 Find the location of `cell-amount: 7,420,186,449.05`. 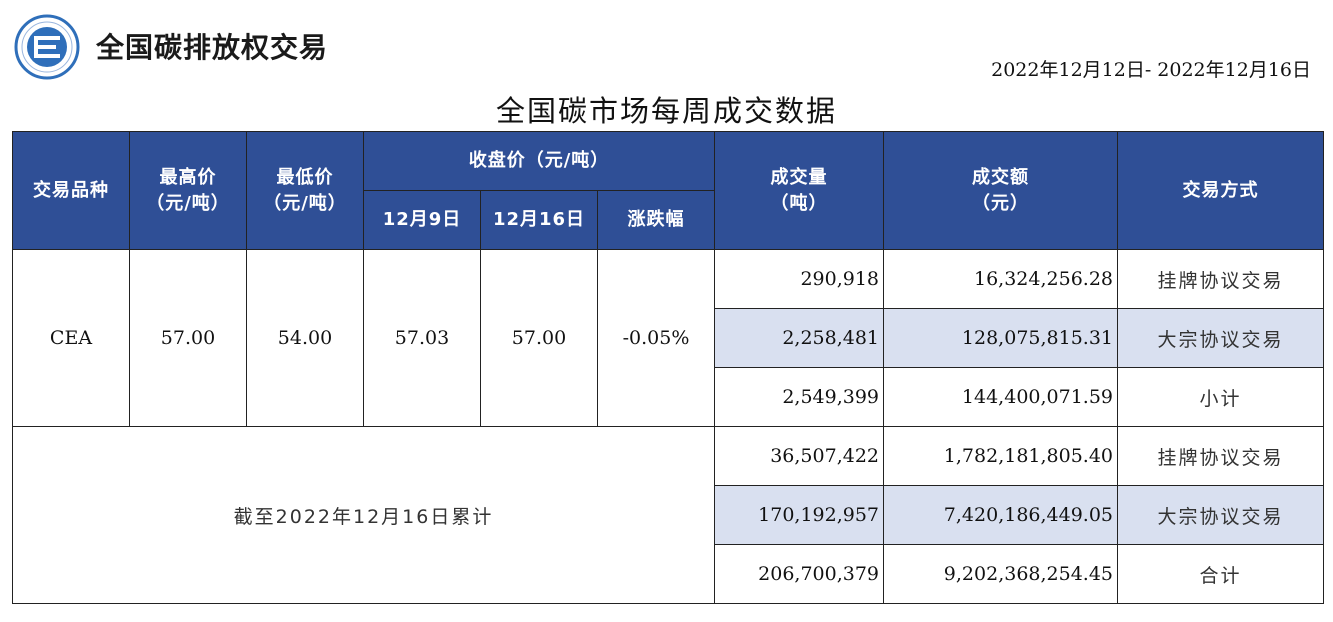

cell-amount: 7,420,186,449.05 is located at coordinates (1001, 515).